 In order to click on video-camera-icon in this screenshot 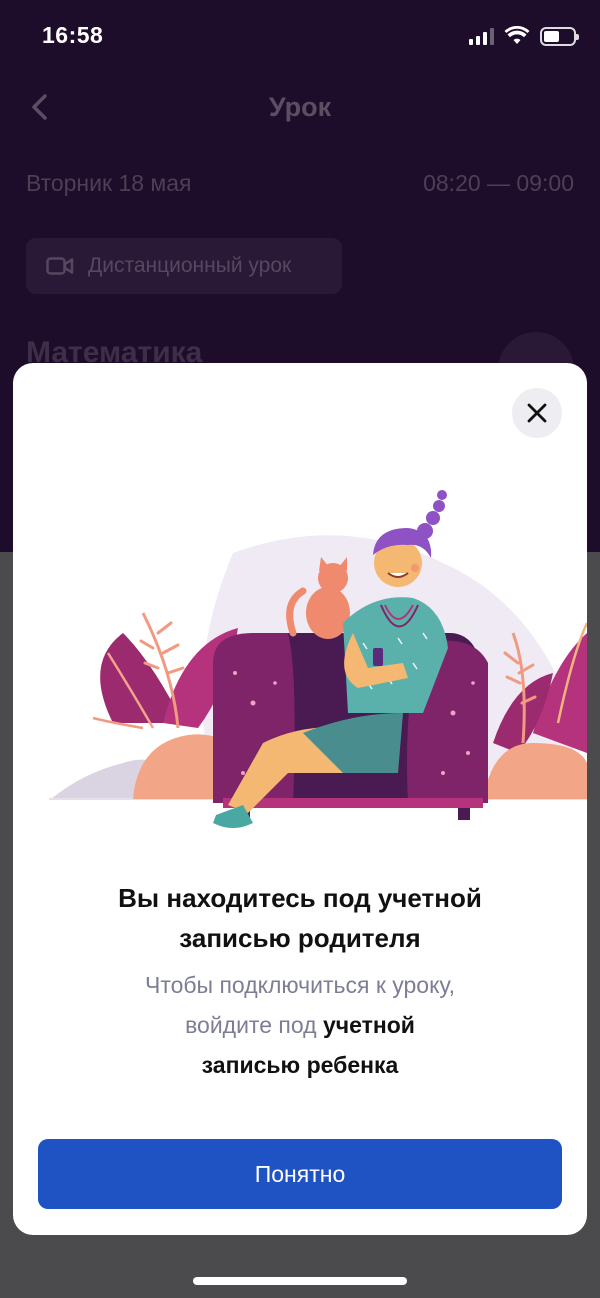, I will do `click(60, 266)`.